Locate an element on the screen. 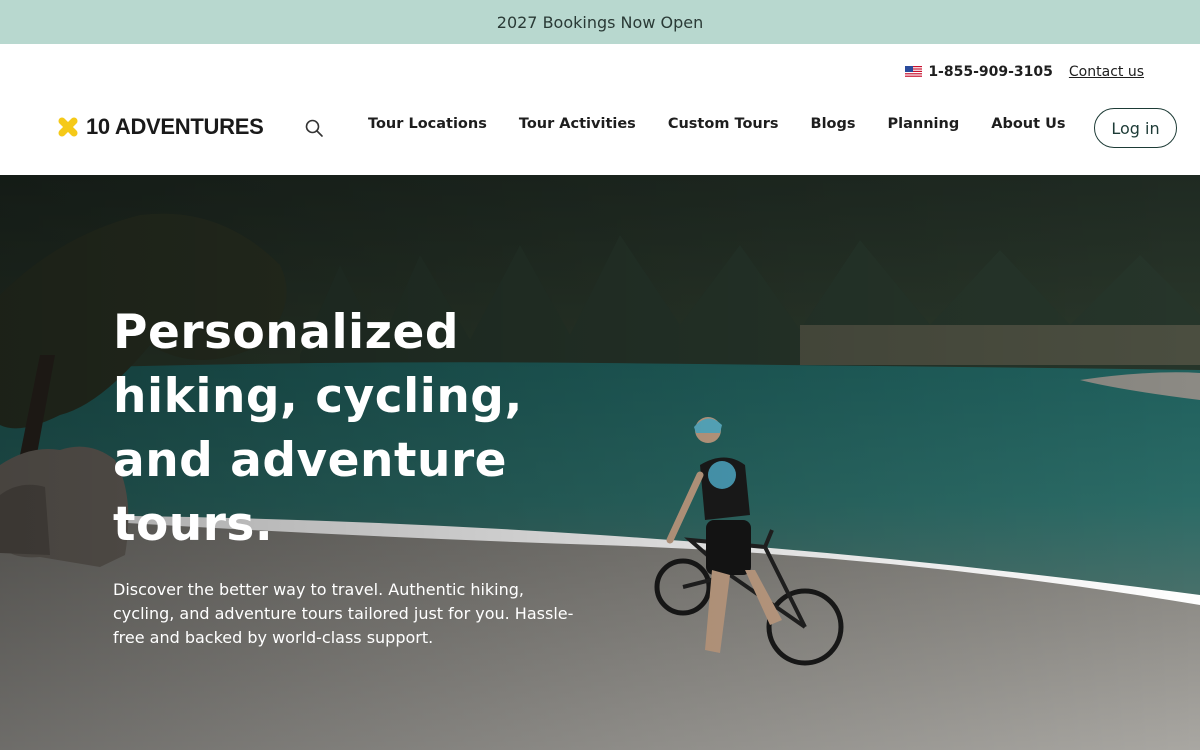 The height and width of the screenshot is (750, 1200). utility-bar: 1-855-909-3105 Contact us is located at coordinates (1024, 72).